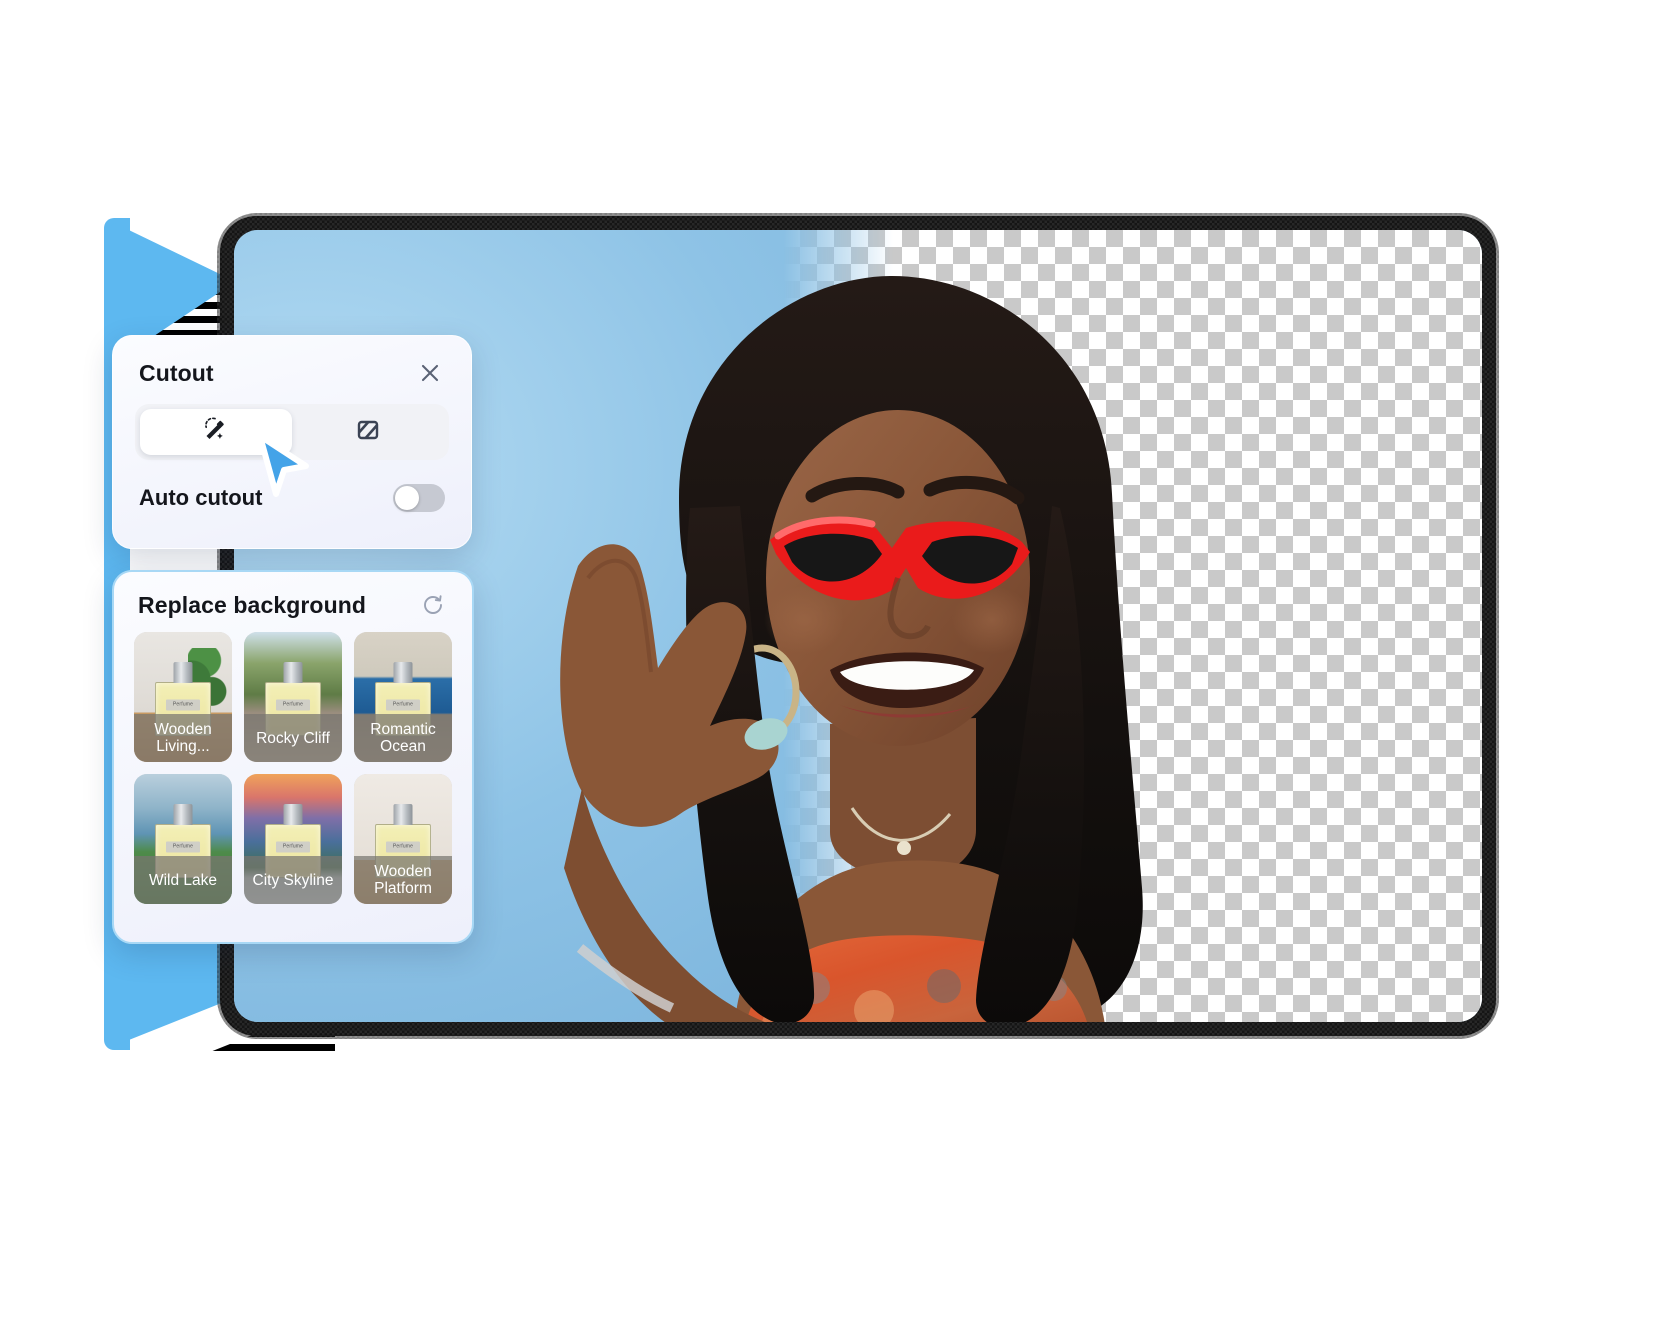 The height and width of the screenshot is (1344, 1680). I want to click on hatched-square-tool, so click(368, 432).